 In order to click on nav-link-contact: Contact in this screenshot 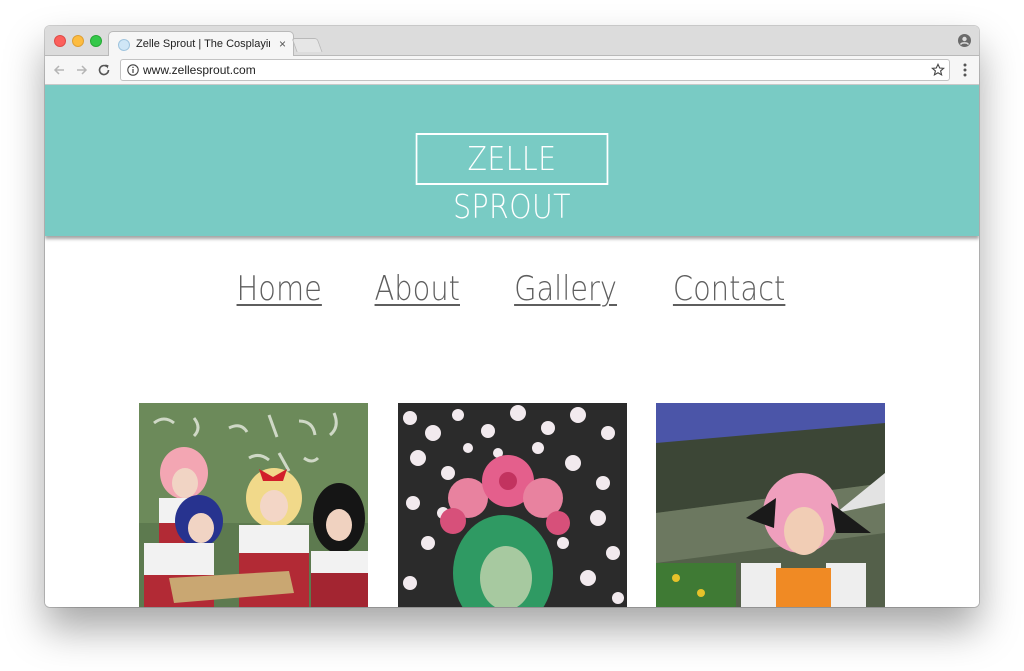, I will do `click(729, 289)`.